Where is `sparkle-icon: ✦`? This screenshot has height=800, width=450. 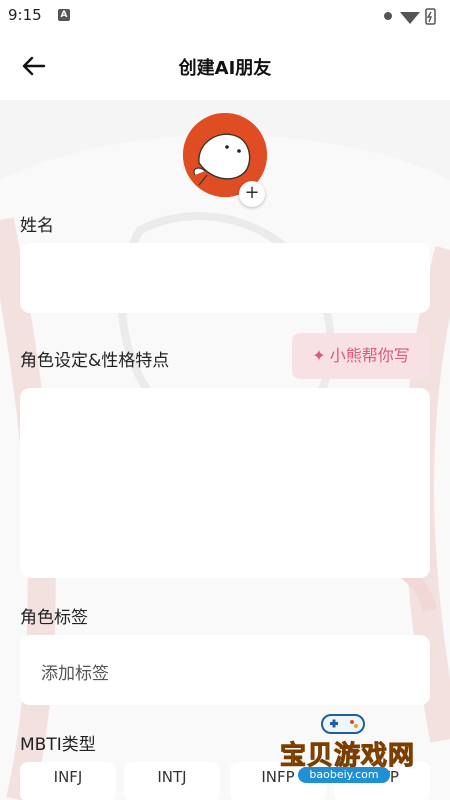
sparkle-icon: ✦ is located at coordinates (319, 355).